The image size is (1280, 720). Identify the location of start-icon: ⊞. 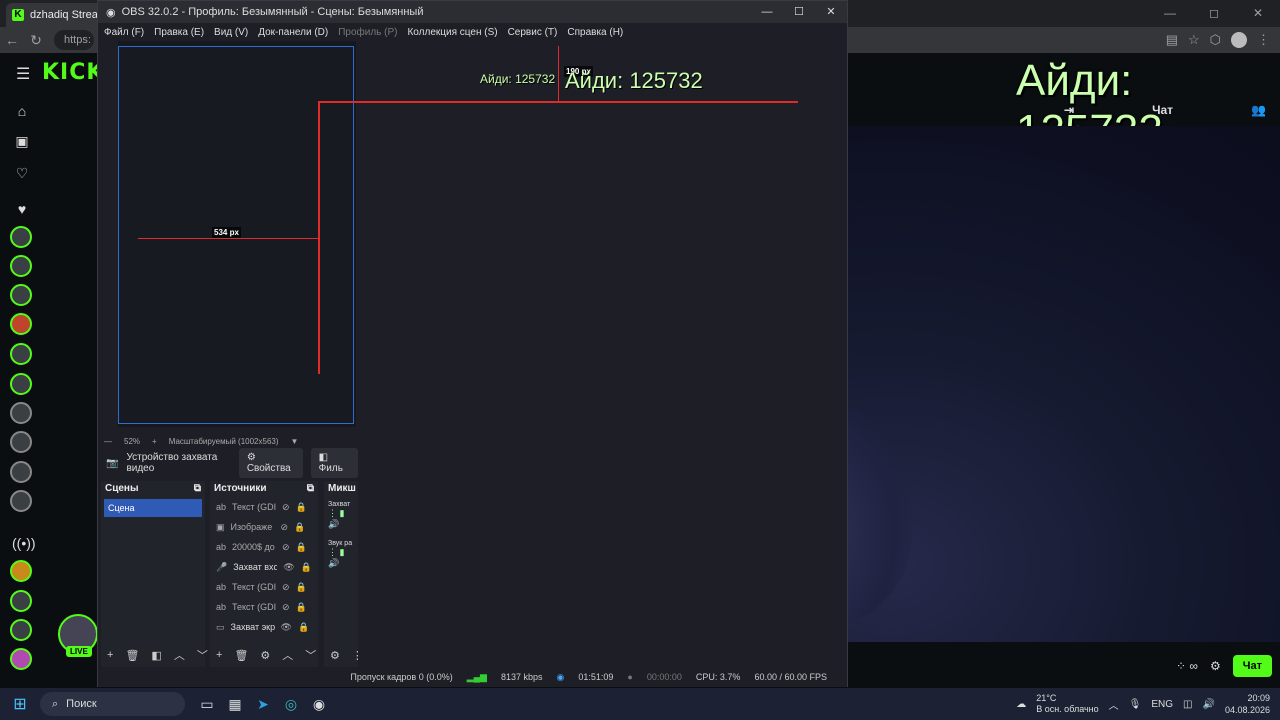
(20, 704).